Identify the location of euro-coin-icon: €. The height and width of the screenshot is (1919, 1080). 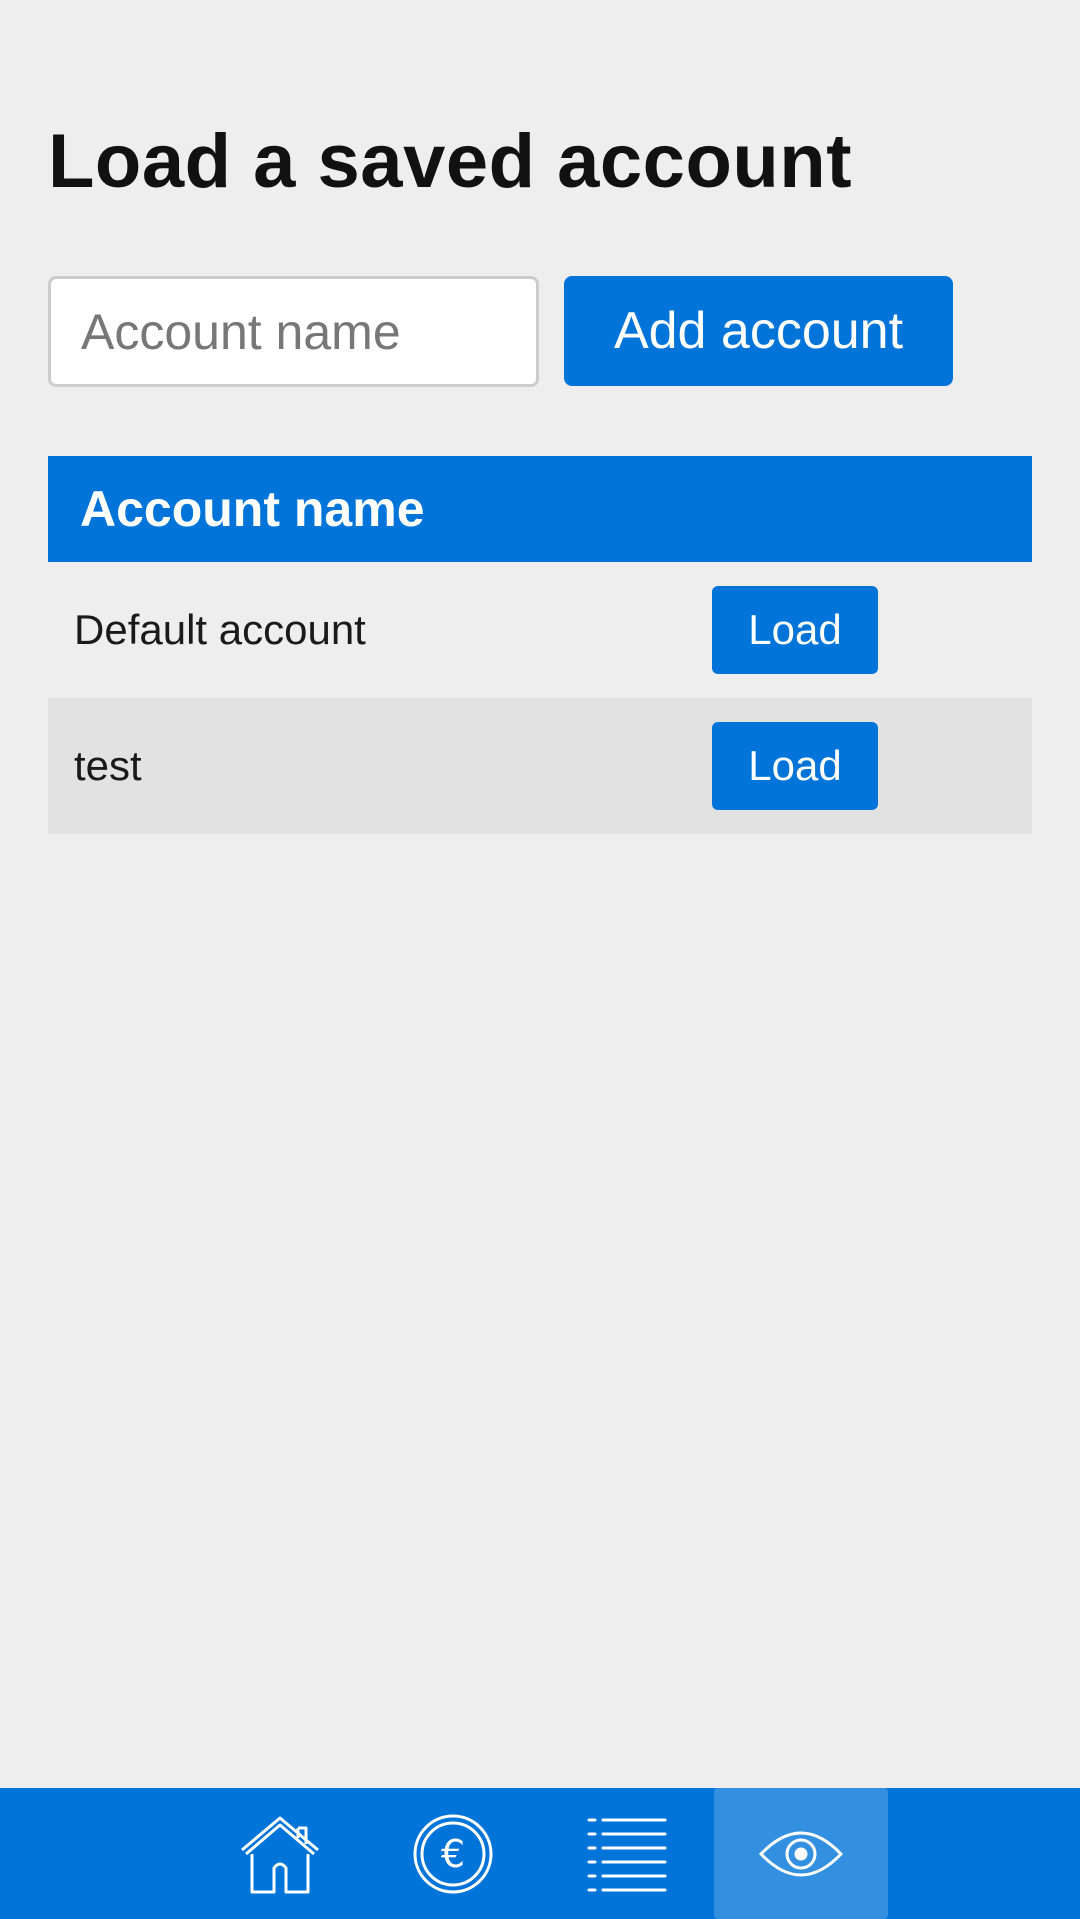
(453, 1853).